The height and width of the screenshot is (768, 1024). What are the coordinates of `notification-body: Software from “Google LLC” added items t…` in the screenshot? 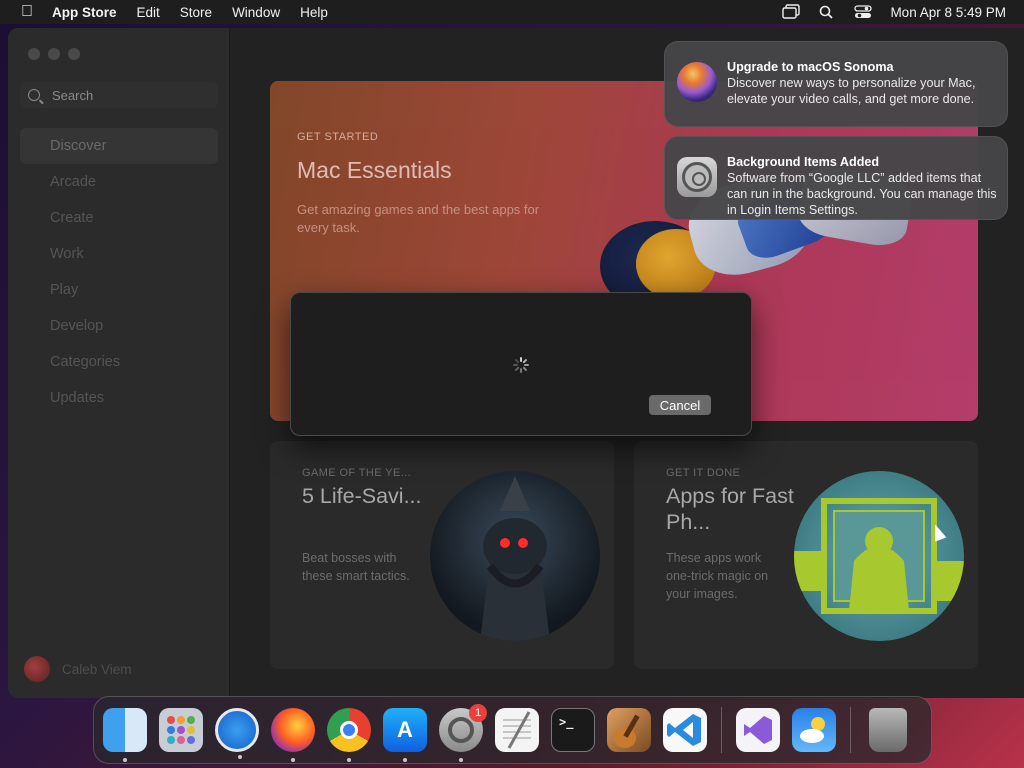 It's located at (862, 194).